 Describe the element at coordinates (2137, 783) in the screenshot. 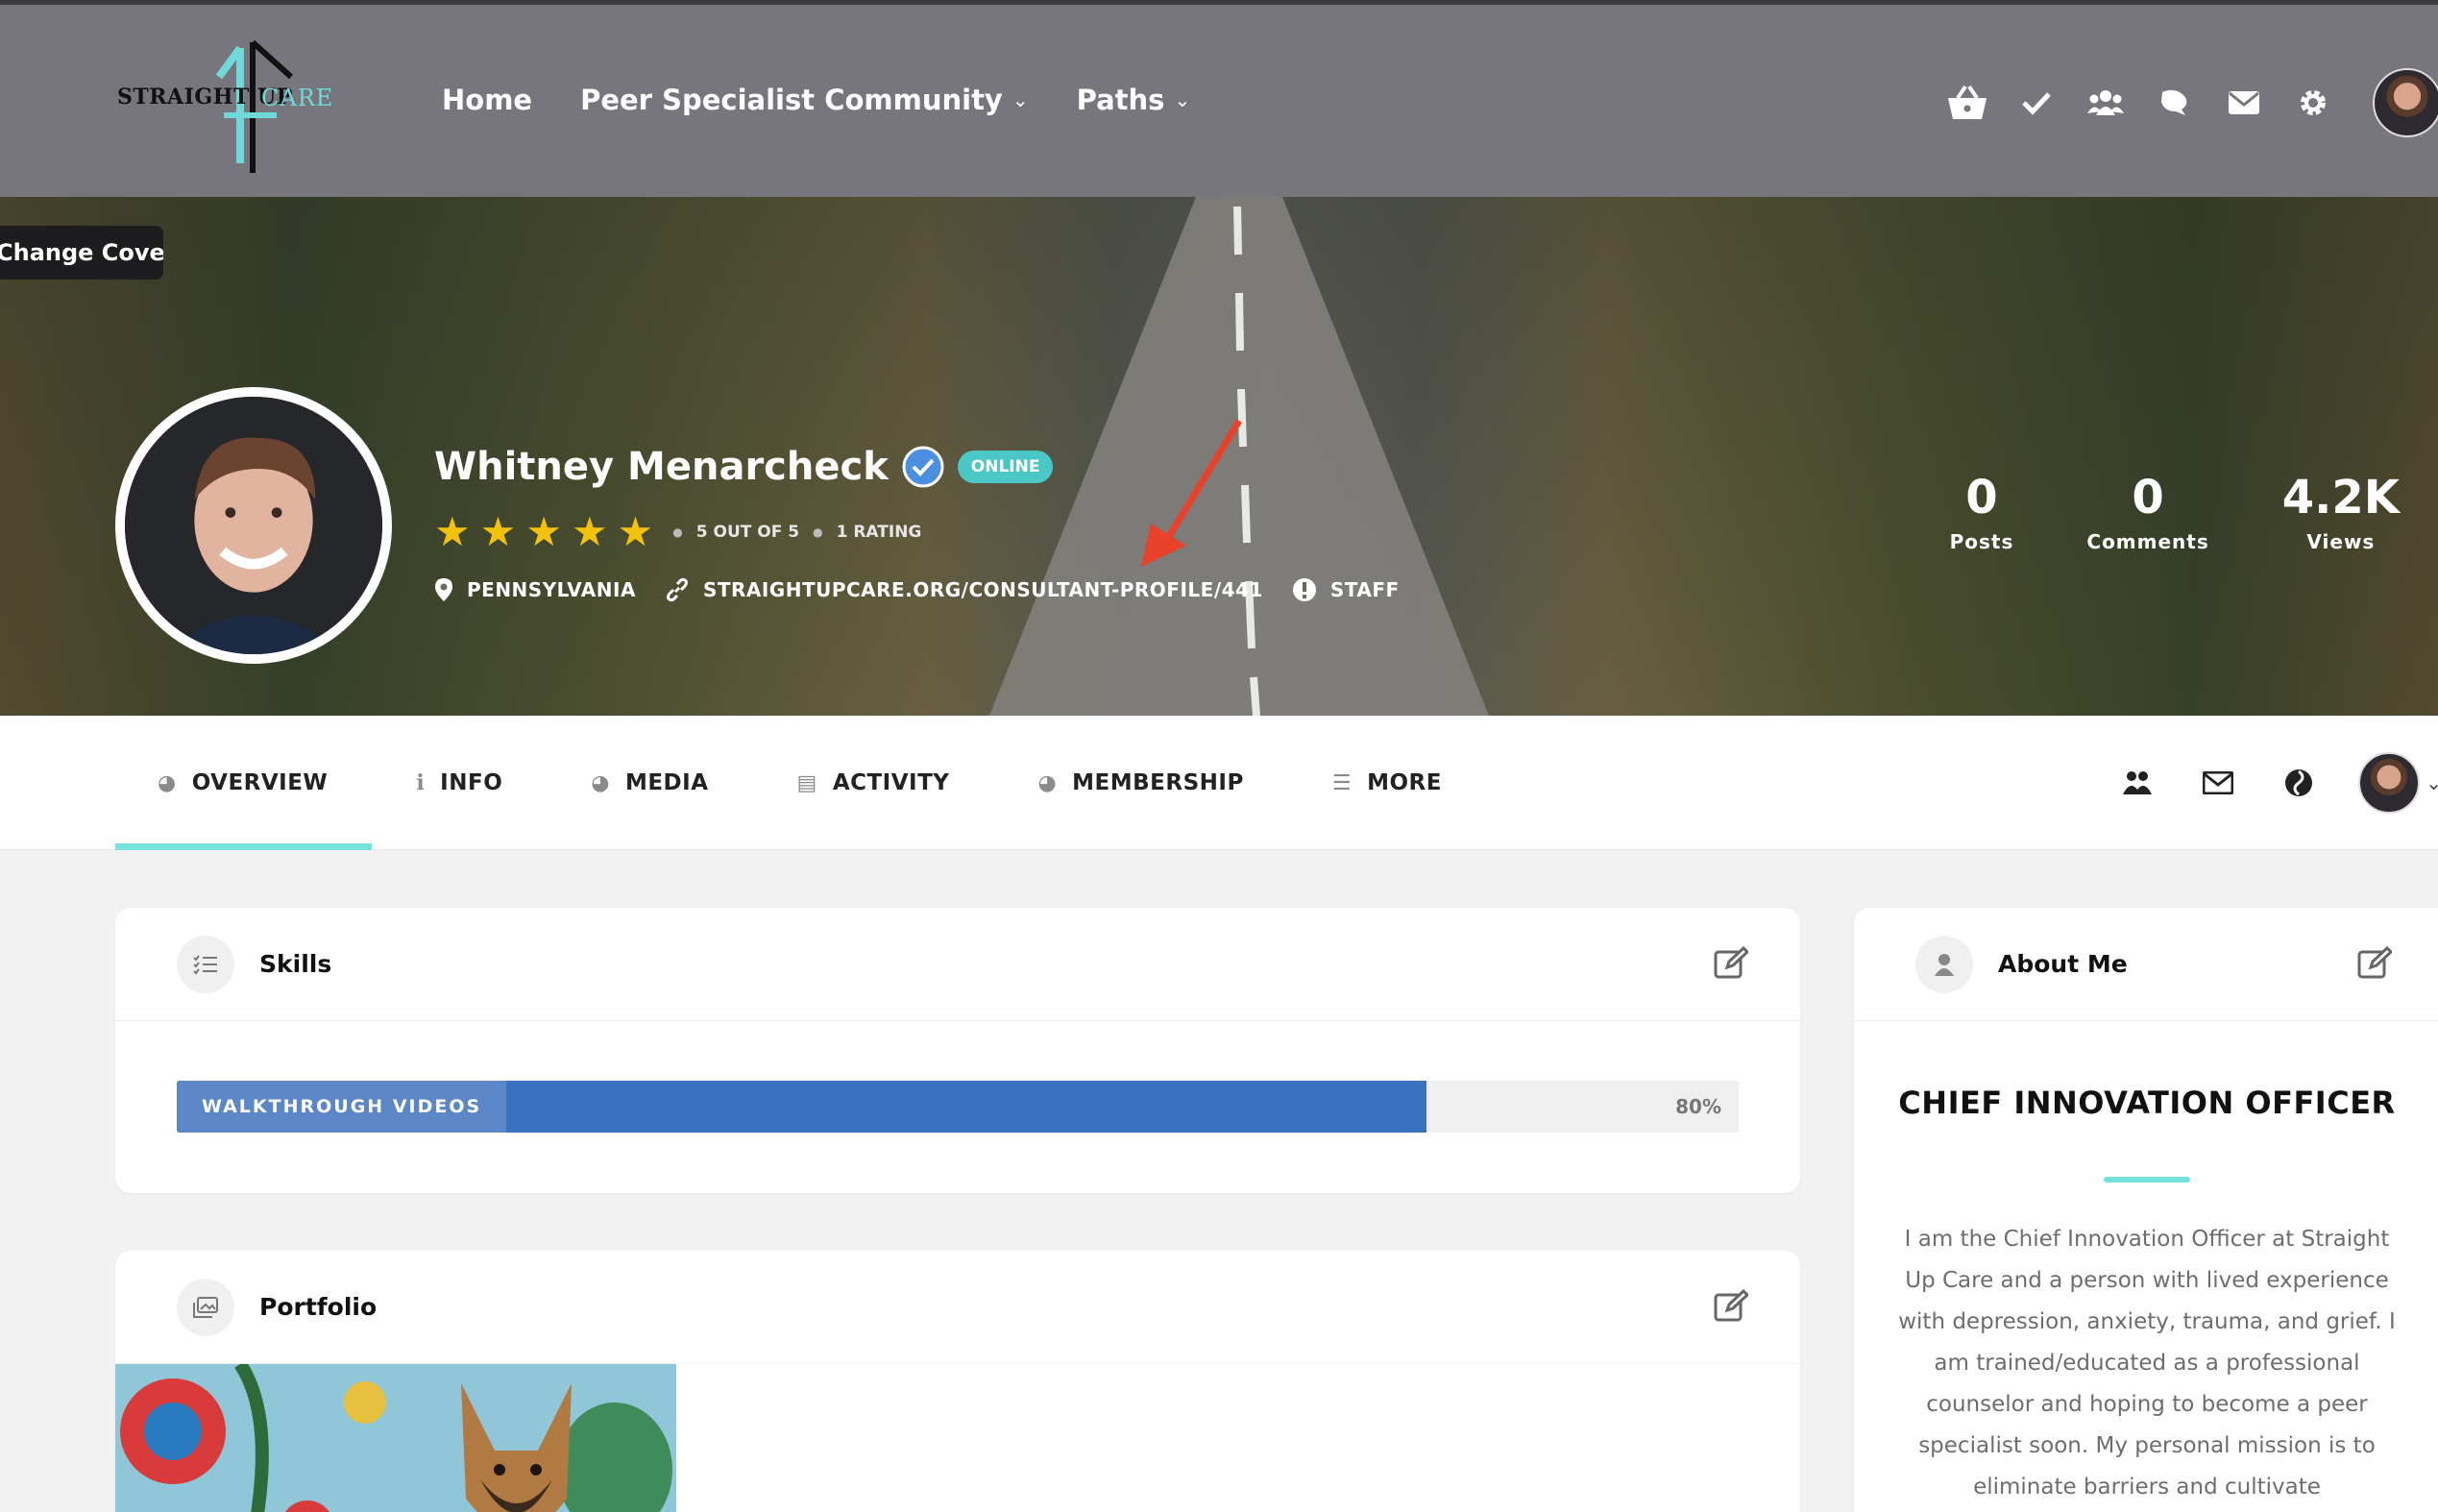

I see `friends-icon` at that location.